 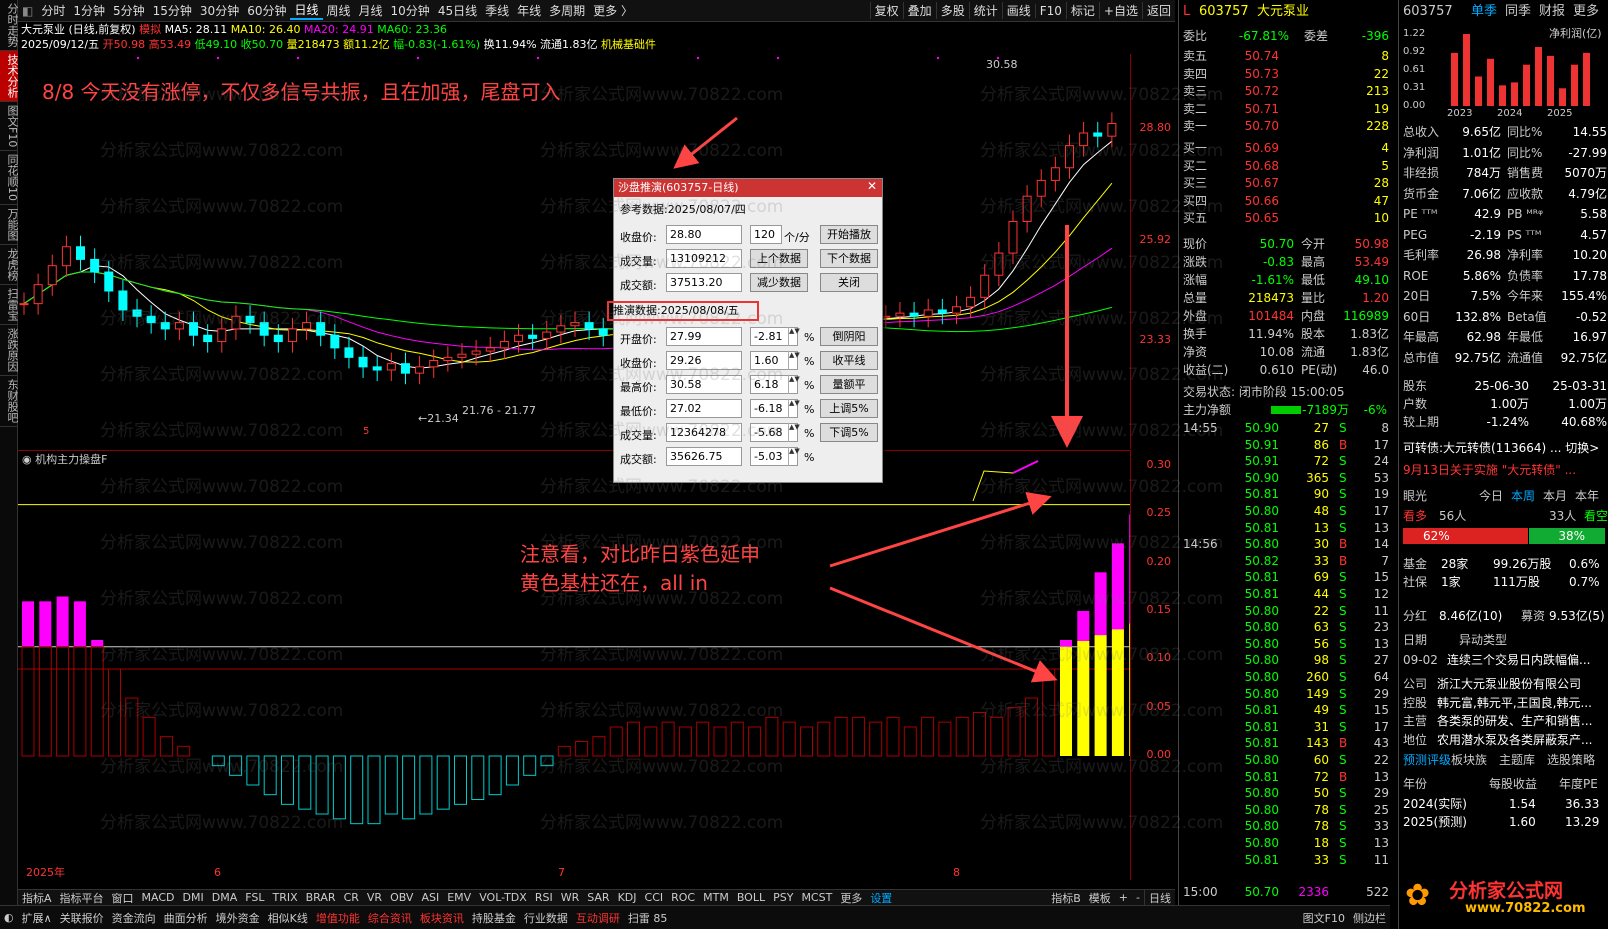 What do you see at coordinates (816, 897) in the screenshot?
I see `indicator-tab-24: MCST` at bounding box center [816, 897].